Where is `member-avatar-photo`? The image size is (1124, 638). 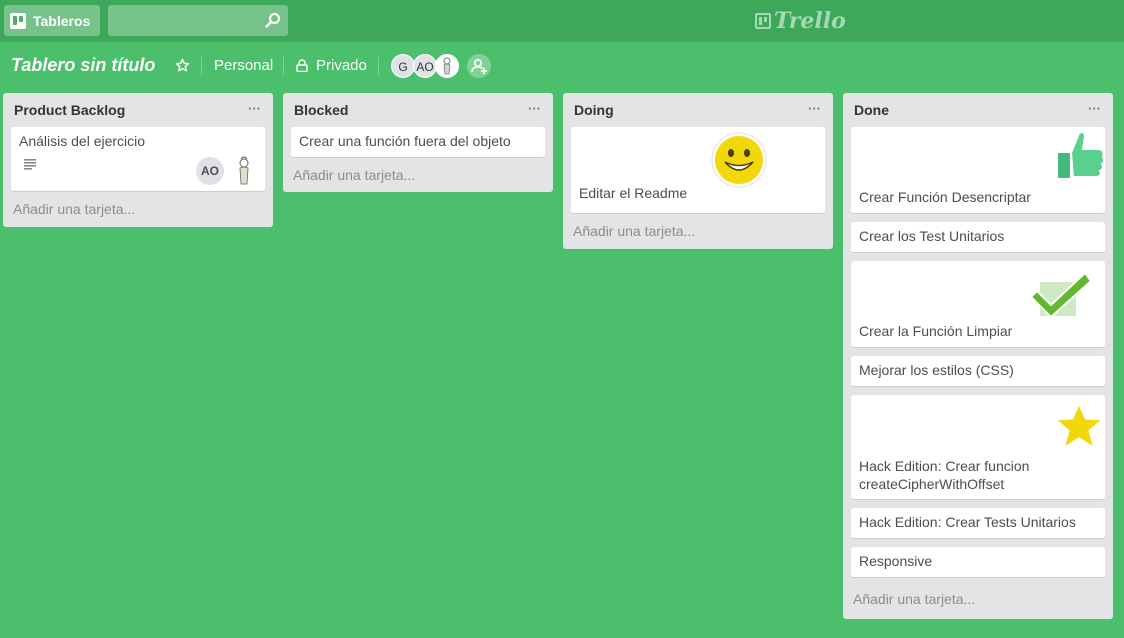 member-avatar-photo is located at coordinates (447, 66).